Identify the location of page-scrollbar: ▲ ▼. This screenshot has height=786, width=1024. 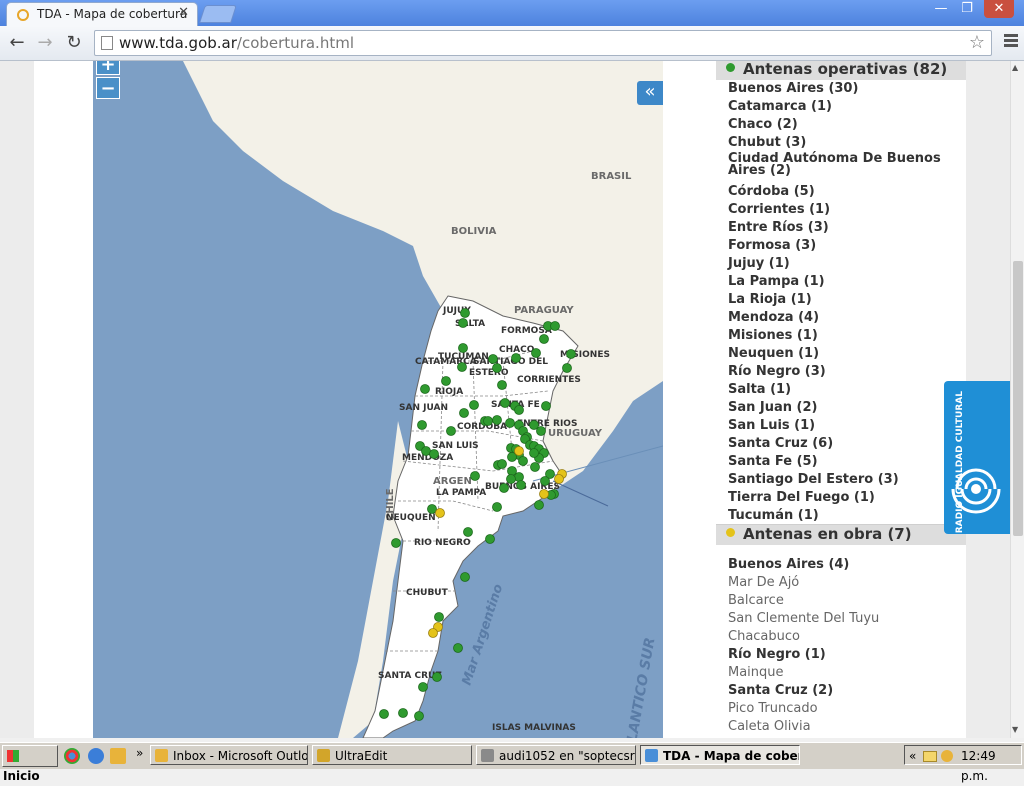
(1017, 399).